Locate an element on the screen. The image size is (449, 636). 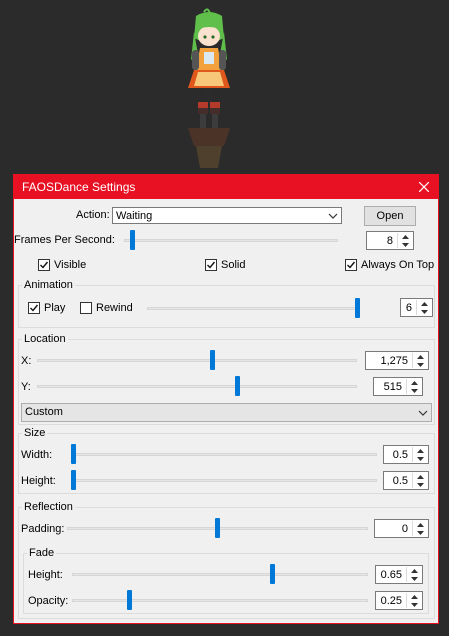
y-stepper: 515 is located at coordinates (398, 386).